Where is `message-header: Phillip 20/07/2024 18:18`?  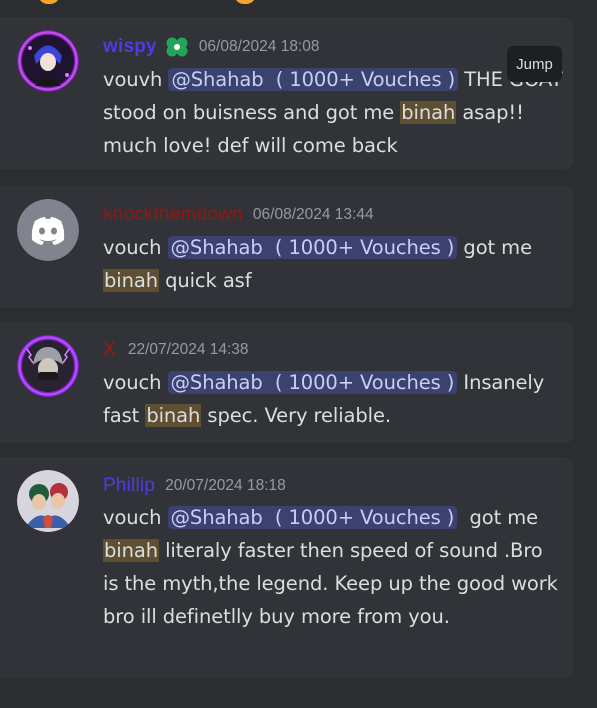 message-header: Phillip 20/07/2024 18:18 is located at coordinates (194, 486).